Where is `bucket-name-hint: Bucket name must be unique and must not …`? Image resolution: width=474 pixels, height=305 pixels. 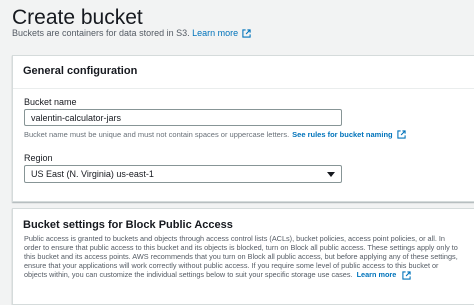
bucket-name-hint: Bucket name must be unique and must not … is located at coordinates (215, 134).